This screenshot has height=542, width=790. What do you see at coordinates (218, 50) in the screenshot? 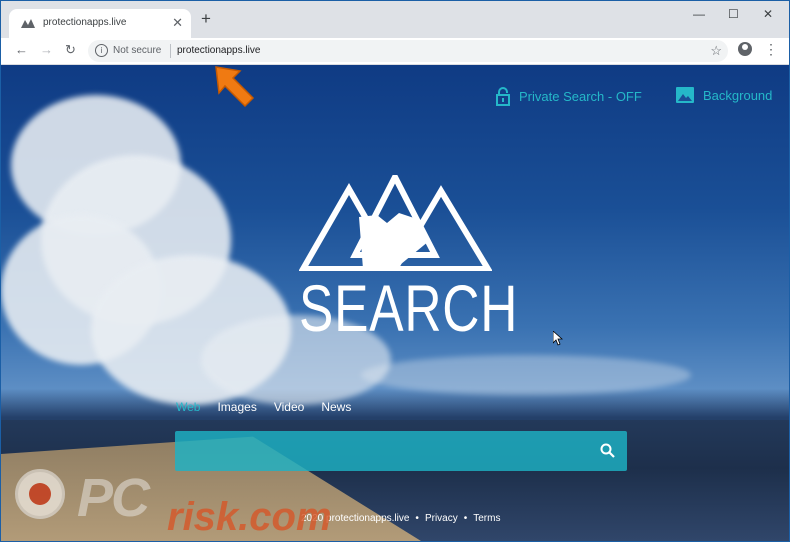
I see `url-text: protectionapps.live` at bounding box center [218, 50].